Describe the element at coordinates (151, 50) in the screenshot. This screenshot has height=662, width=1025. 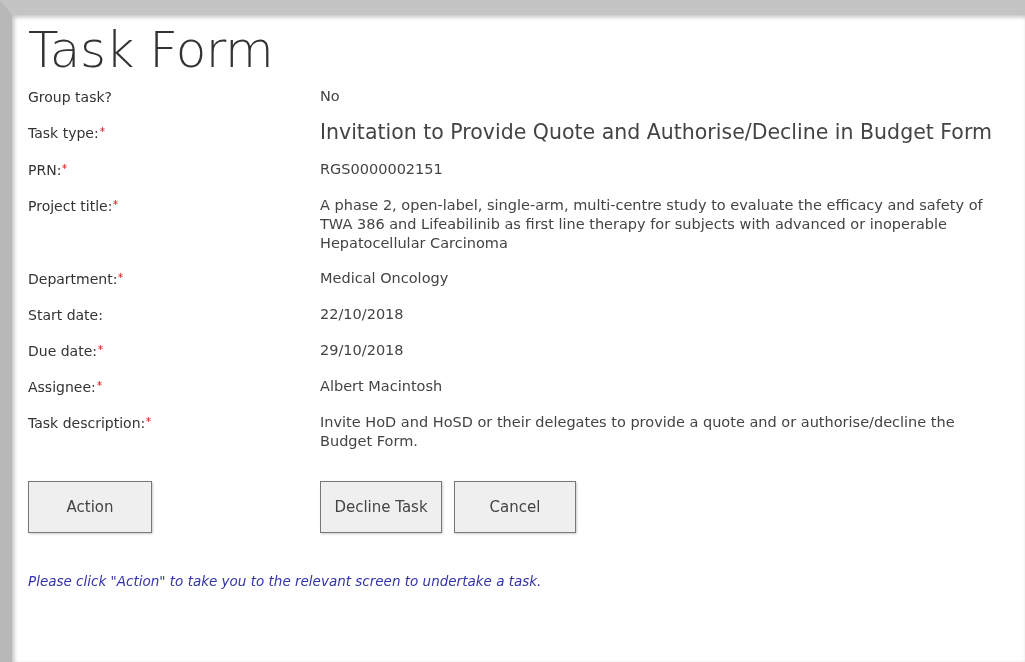
I see `page-title: Task Form` at that location.